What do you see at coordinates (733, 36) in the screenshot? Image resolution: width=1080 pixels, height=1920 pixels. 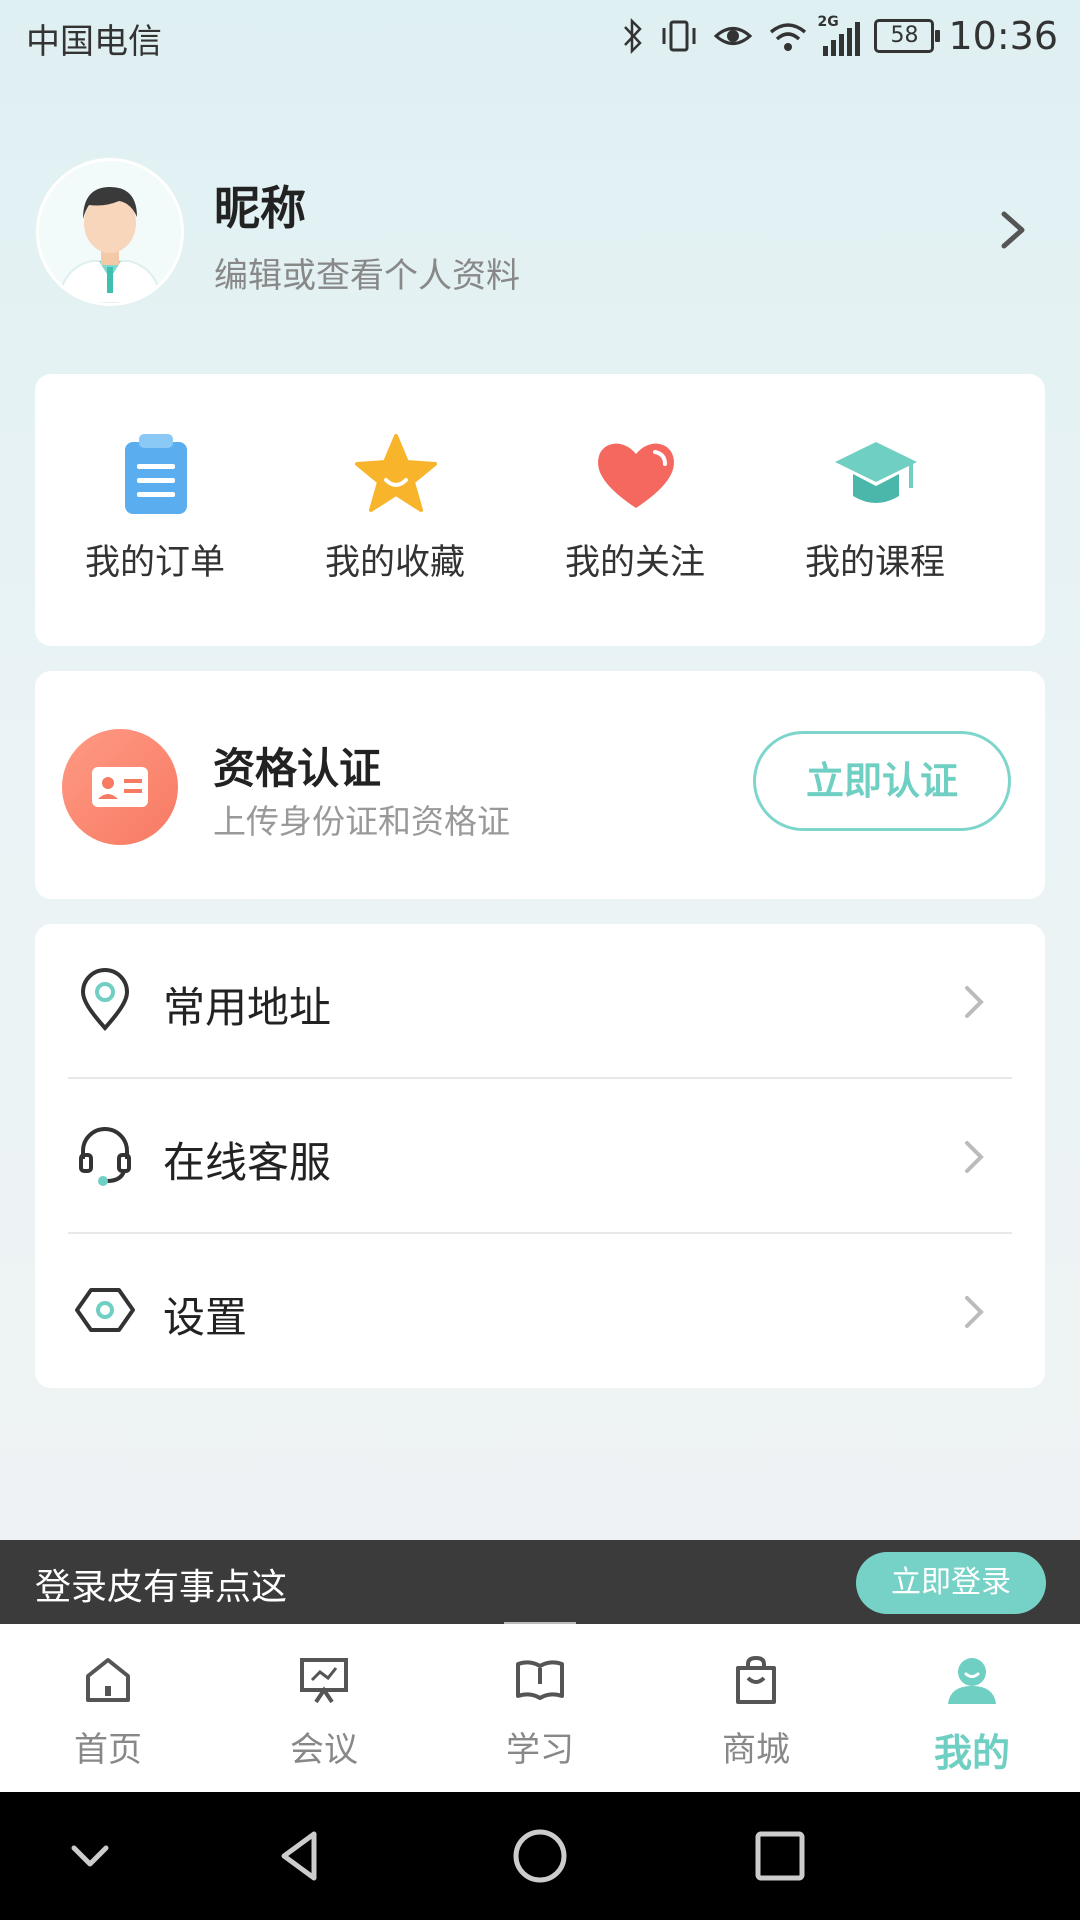 I see `eye-icon` at bounding box center [733, 36].